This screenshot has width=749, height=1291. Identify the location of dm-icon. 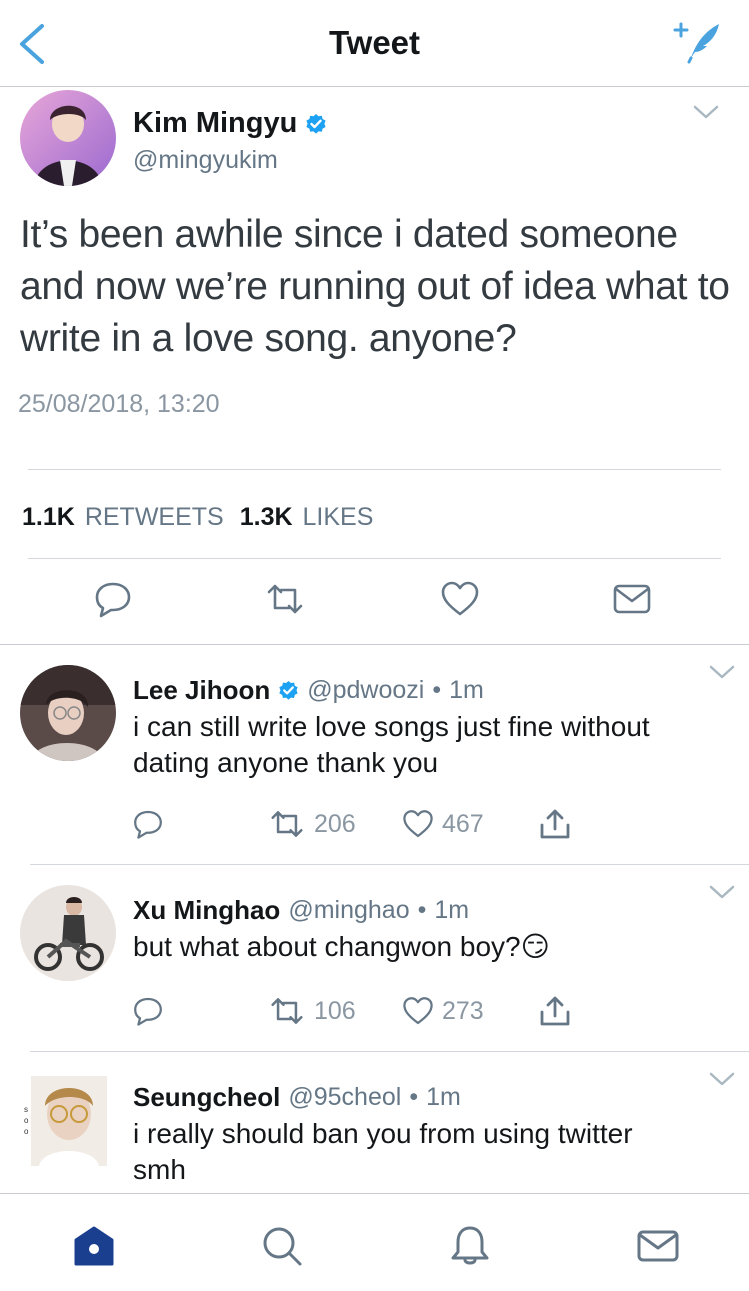
(632, 599).